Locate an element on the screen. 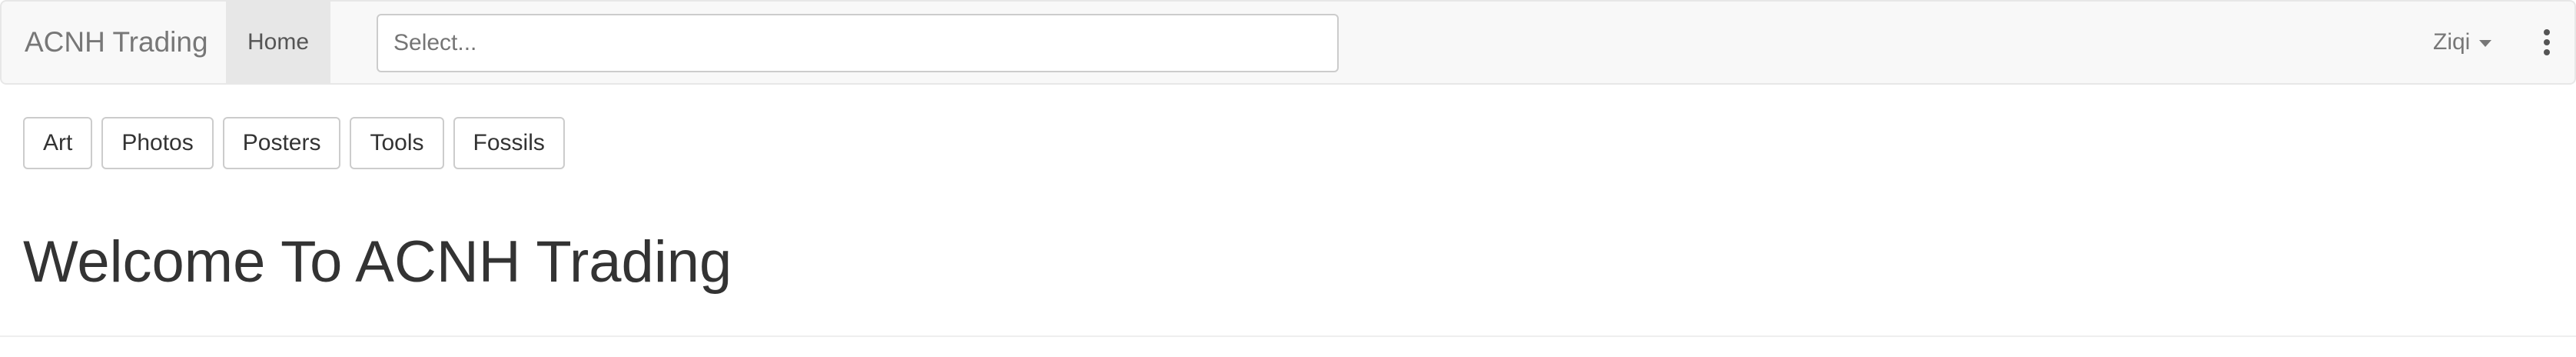 Image resolution: width=2576 pixels, height=357 pixels. category-tools-button: Tools is located at coordinates (397, 143).